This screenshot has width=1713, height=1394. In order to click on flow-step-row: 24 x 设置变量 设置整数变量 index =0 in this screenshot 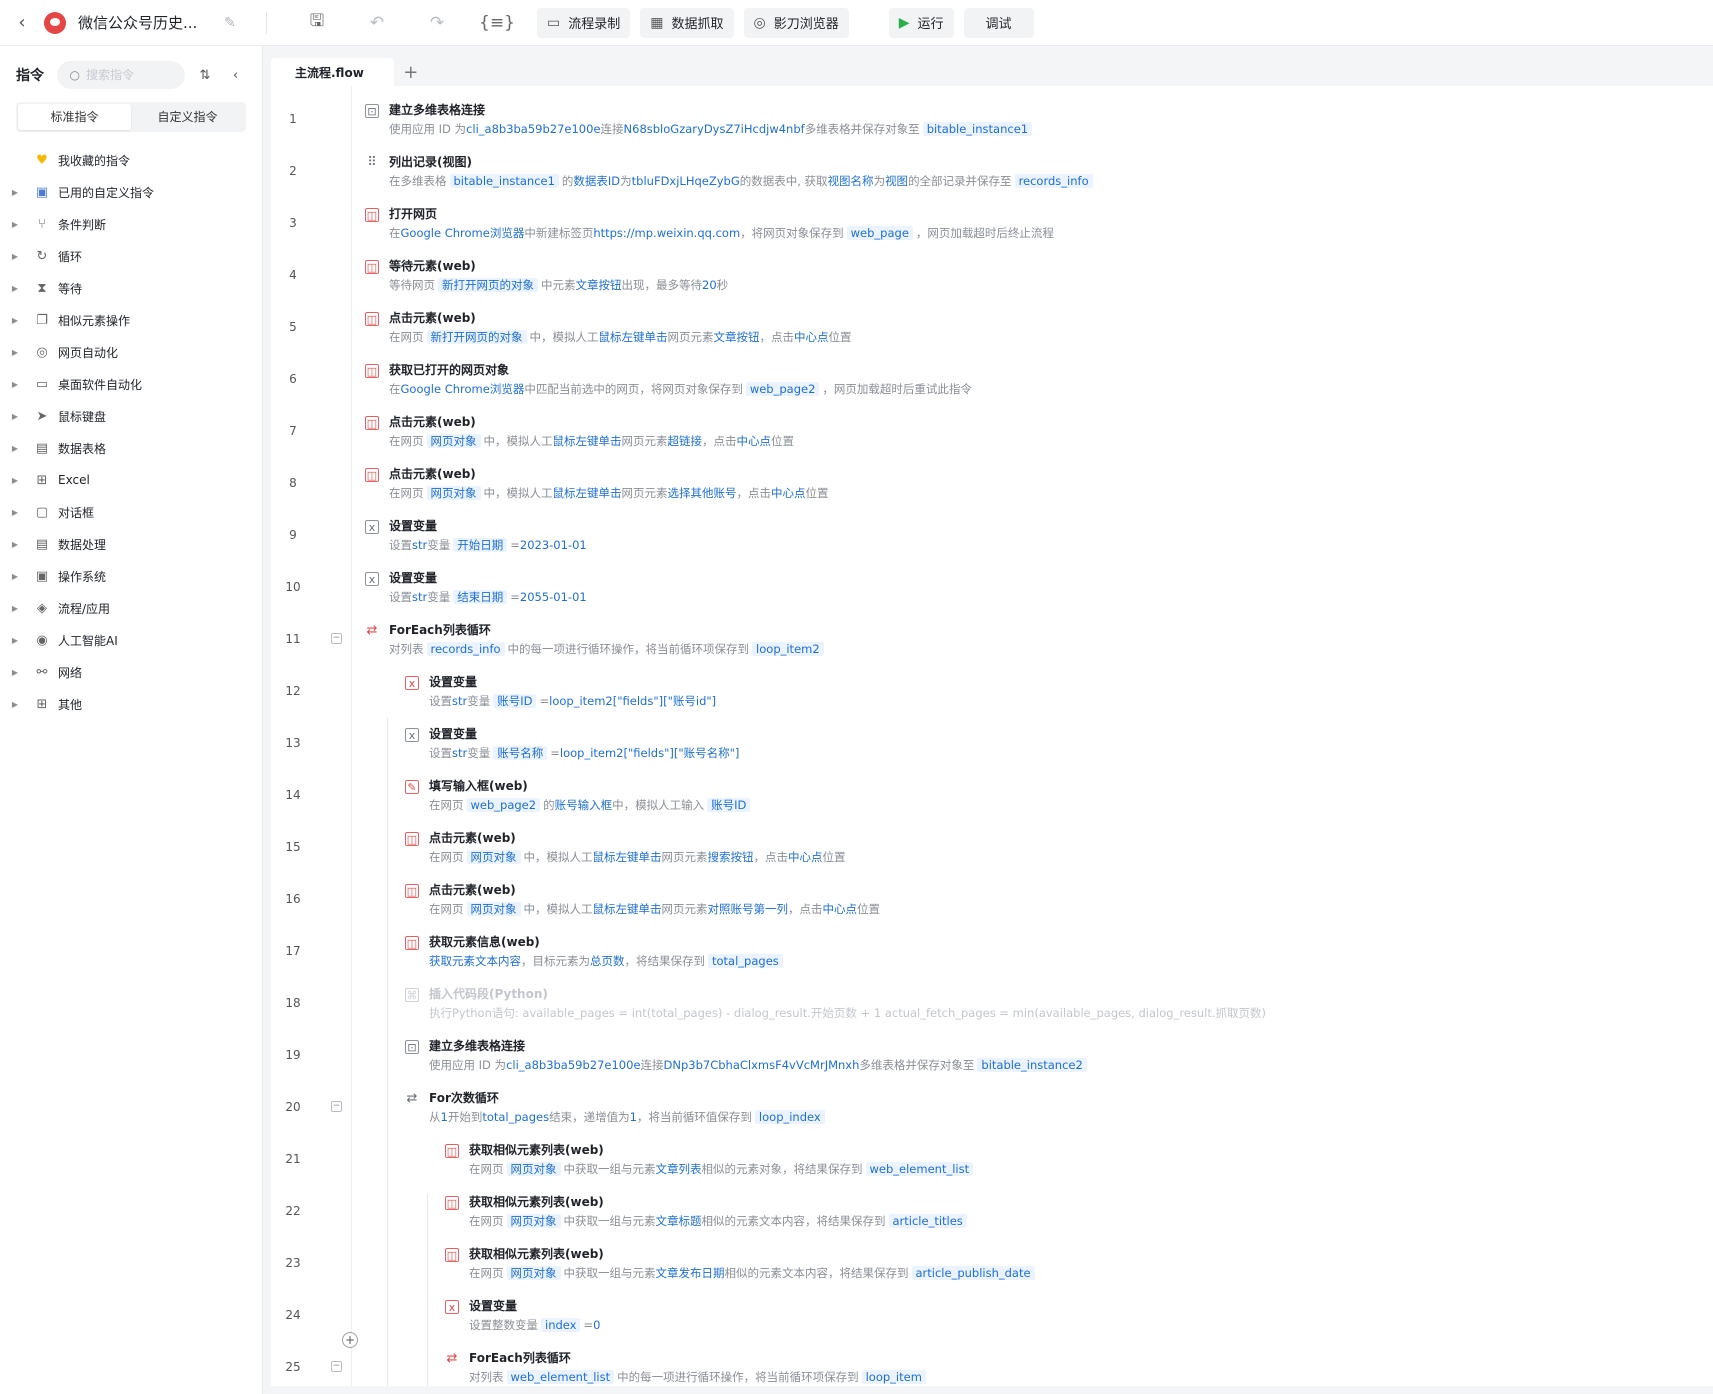, I will do `click(992, 1316)`.